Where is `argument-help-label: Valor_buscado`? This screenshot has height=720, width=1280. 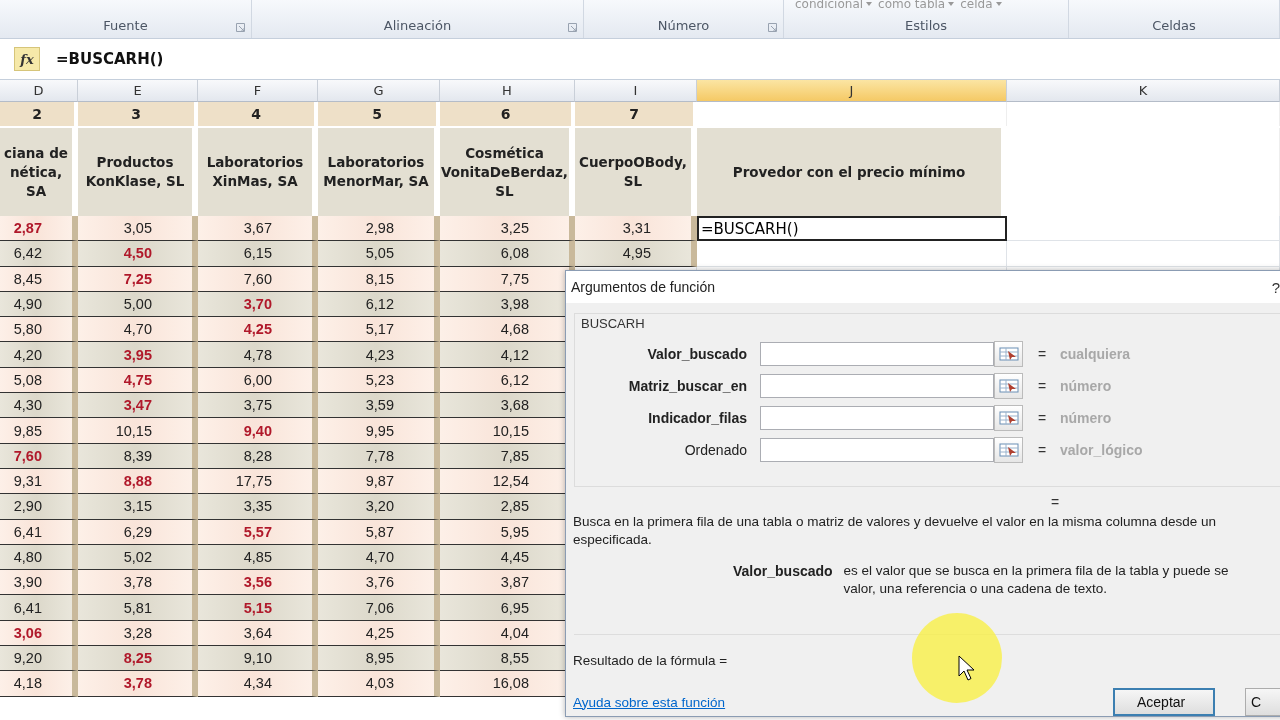 argument-help-label: Valor_buscado is located at coordinates (783, 571).